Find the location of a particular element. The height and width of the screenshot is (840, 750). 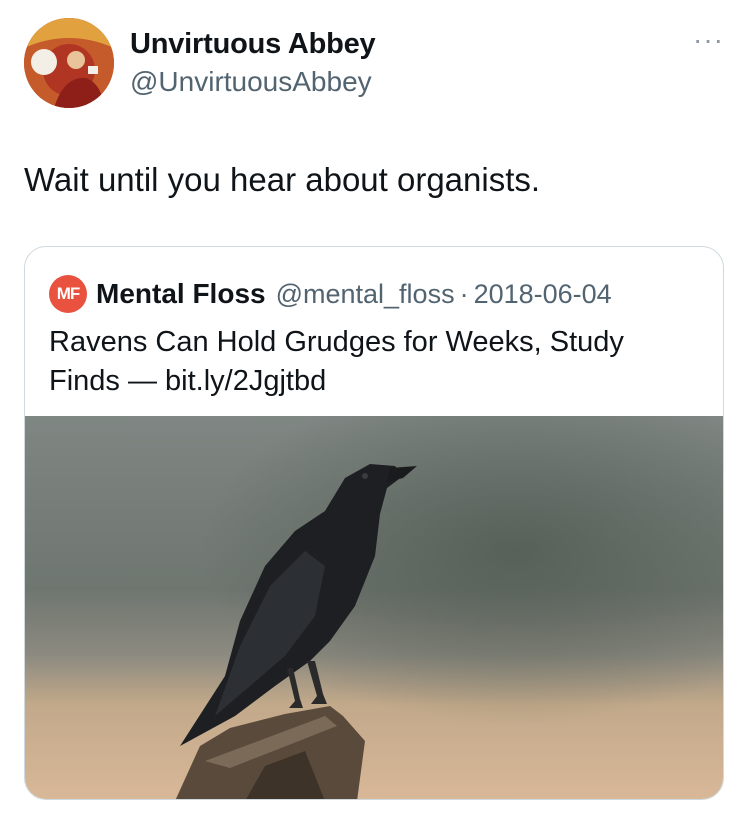

more-horizontal-icon: ··· is located at coordinates (708, 39).